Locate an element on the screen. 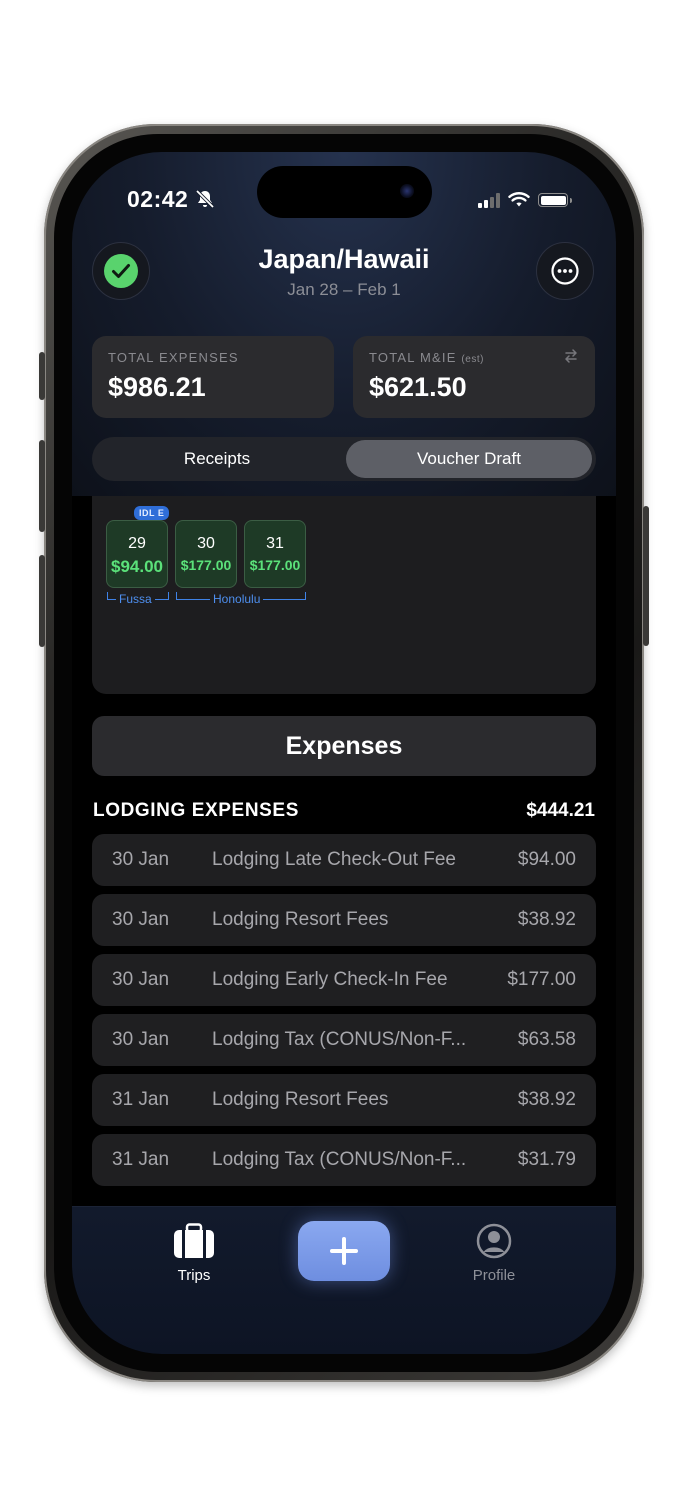  power-button is located at coordinates (646, 576).